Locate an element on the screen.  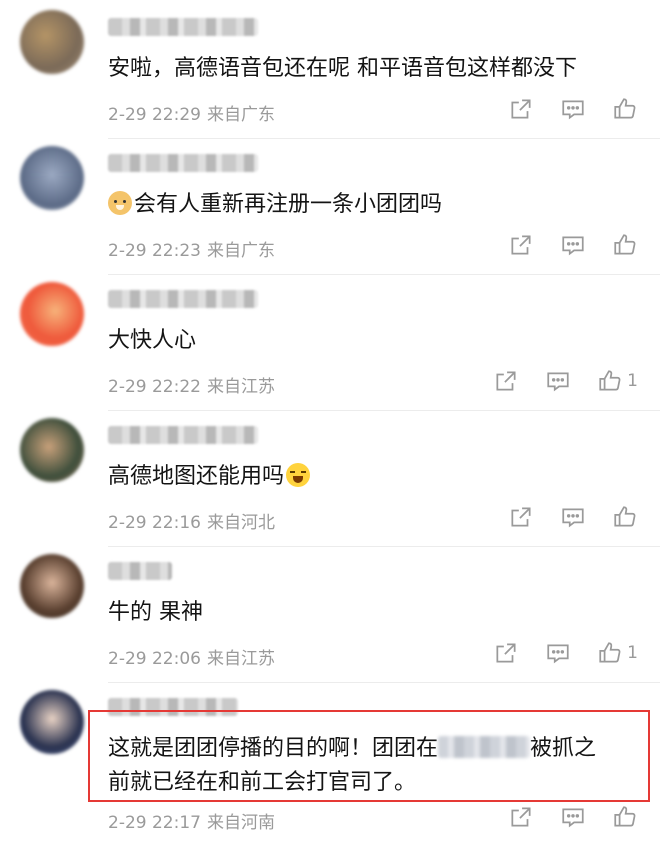
highlight-box is located at coordinates (369, 756).